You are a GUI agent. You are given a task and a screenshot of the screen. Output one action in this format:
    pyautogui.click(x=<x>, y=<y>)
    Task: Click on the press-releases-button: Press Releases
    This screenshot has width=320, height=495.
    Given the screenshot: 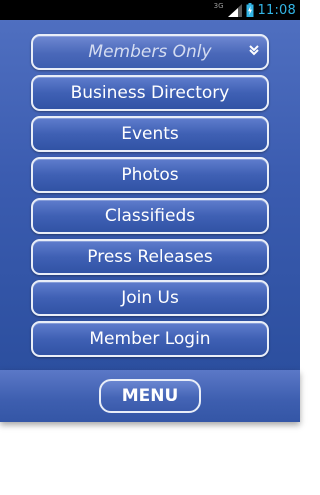 What is the action you would take?
    pyautogui.click(x=150, y=257)
    